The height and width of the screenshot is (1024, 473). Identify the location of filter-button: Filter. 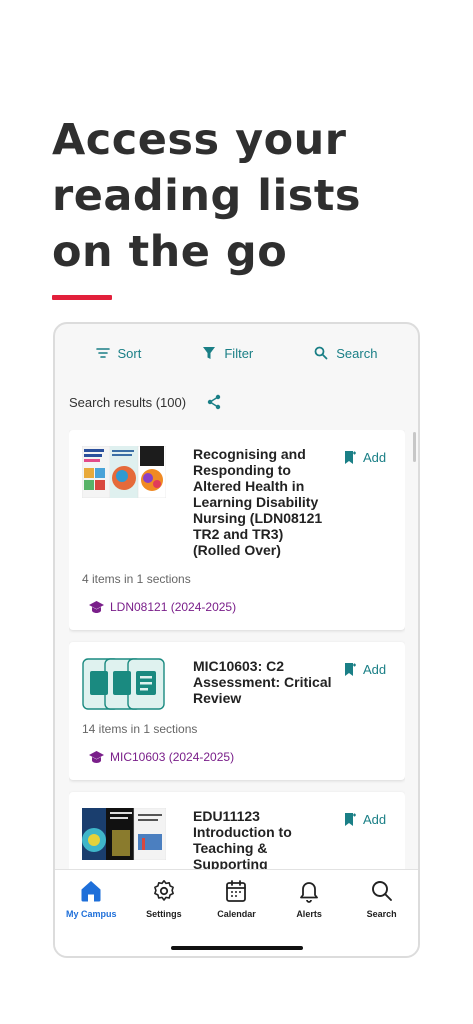
(227, 353).